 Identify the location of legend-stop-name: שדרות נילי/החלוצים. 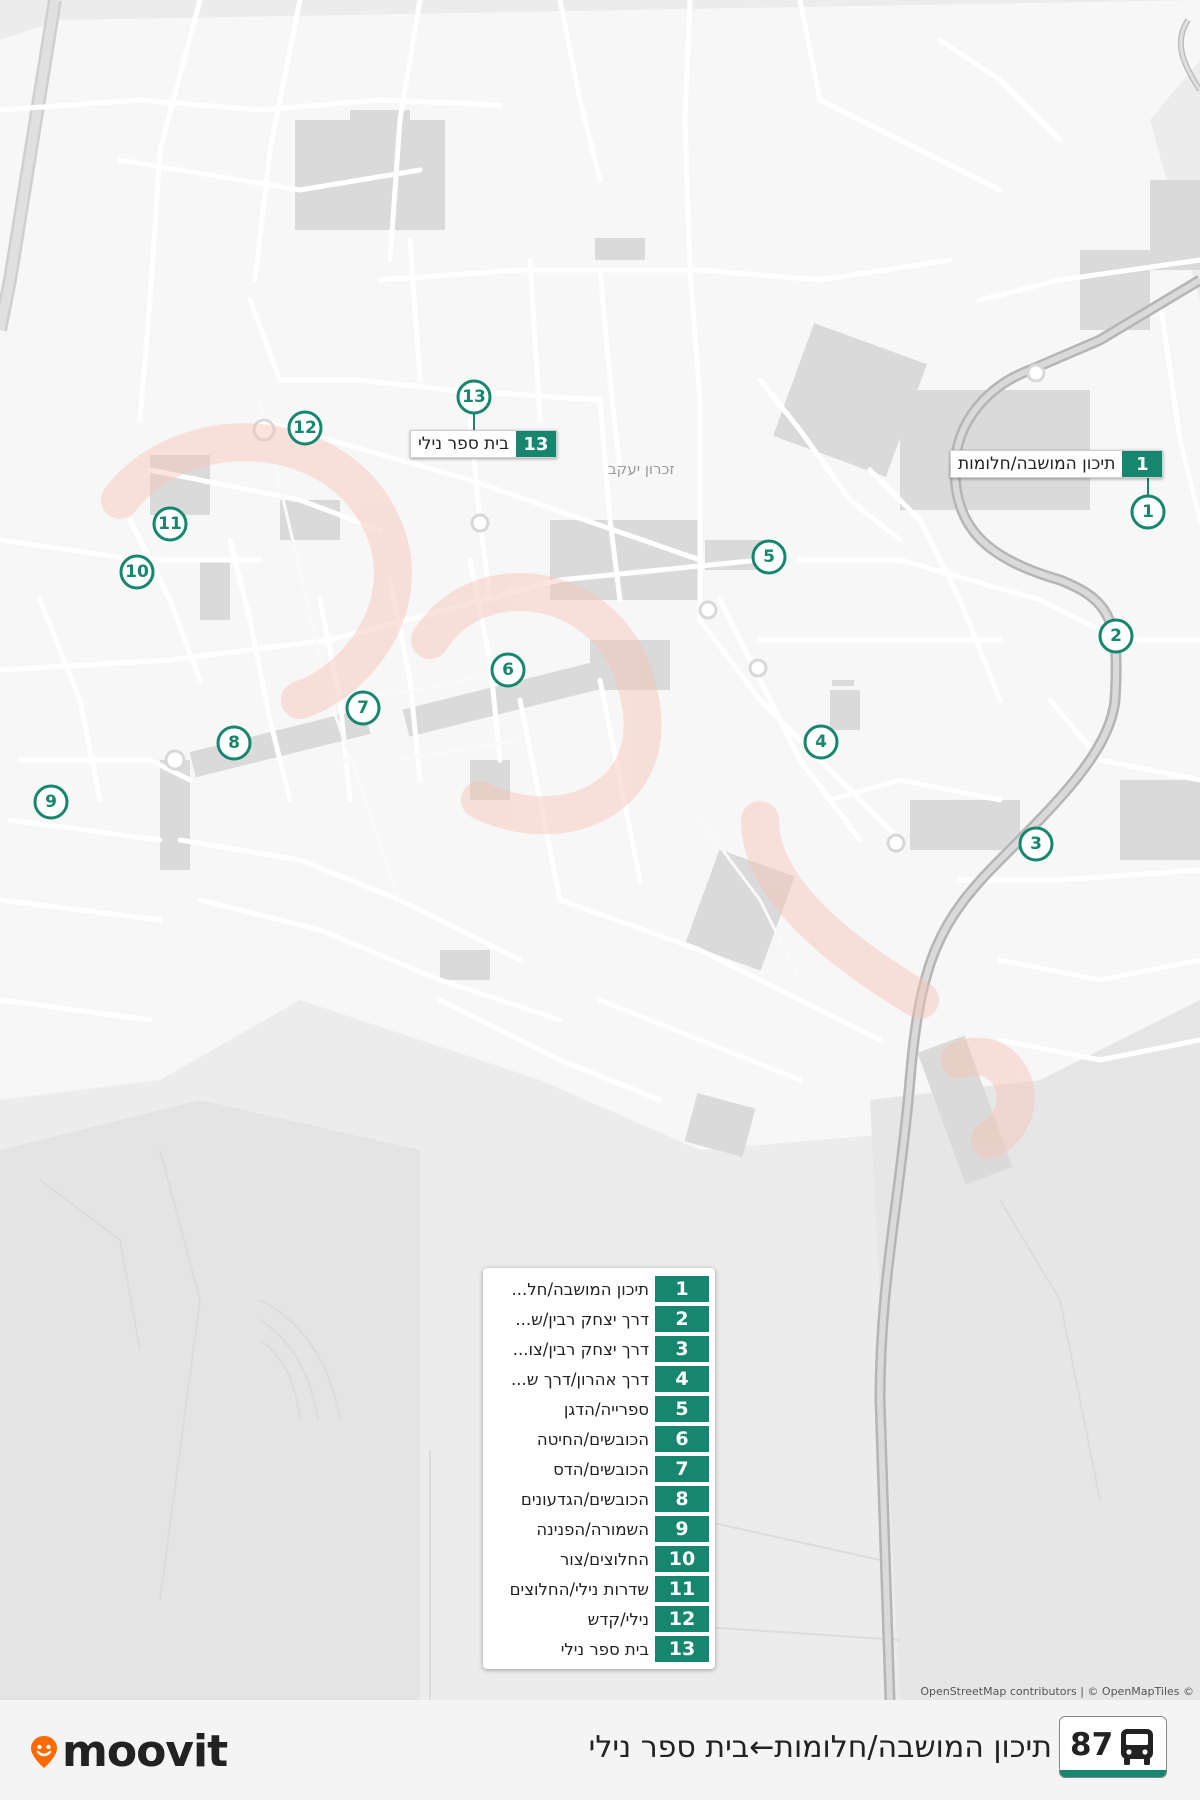
(579, 1589).